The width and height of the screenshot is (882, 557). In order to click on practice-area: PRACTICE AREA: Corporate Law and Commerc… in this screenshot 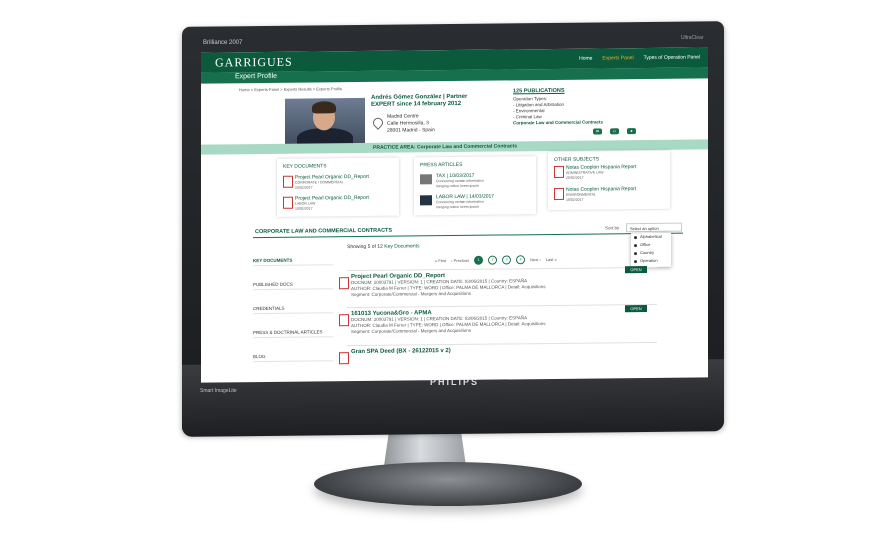, I will do `click(445, 147)`.